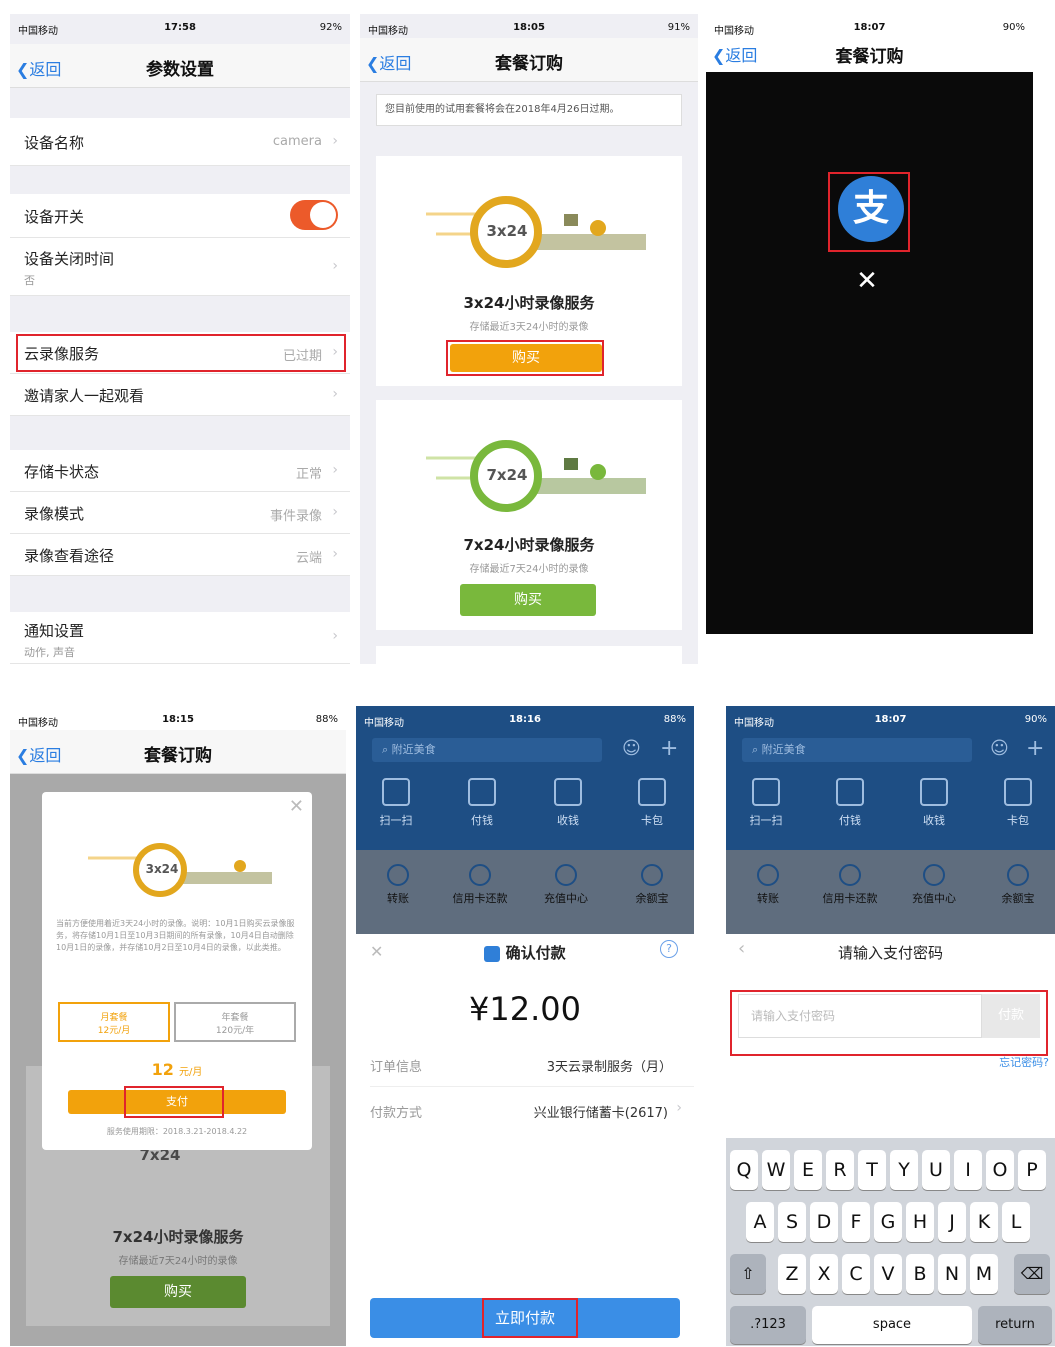 This screenshot has width=1055, height=1347. Describe the element at coordinates (984, 1274) in the screenshot. I see `key-m: M` at that location.